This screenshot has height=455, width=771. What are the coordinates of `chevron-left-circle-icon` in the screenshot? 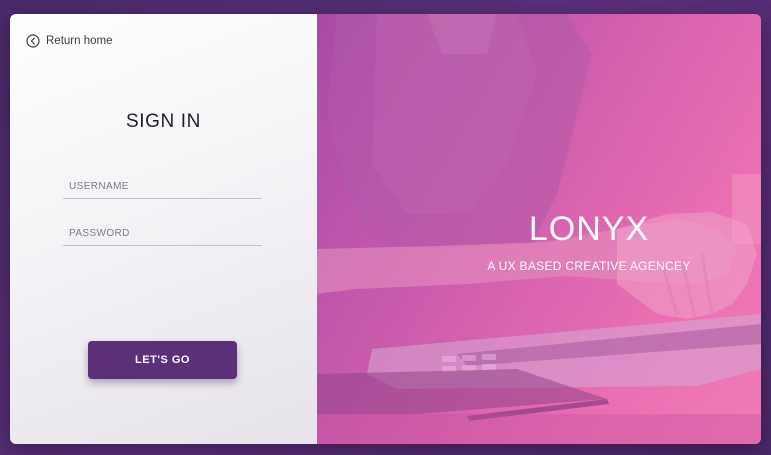 It's located at (33, 41).